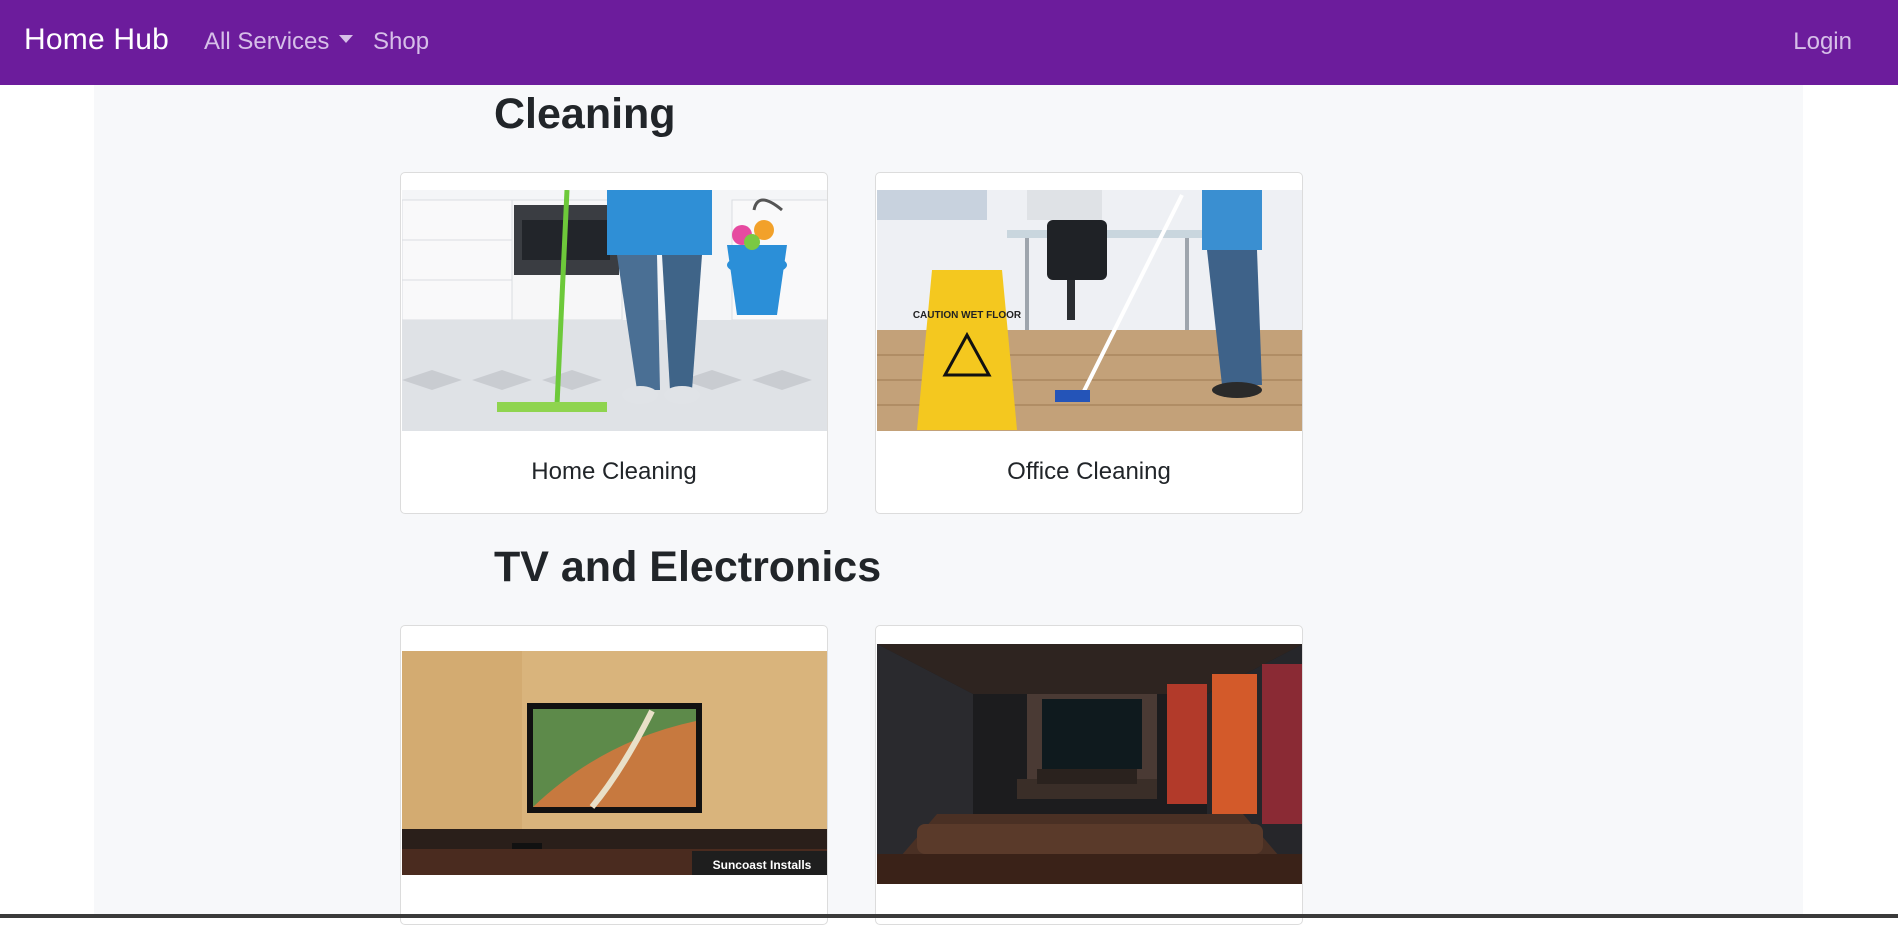 This screenshot has width=1898, height=925. I want to click on service-card-home-theater, so click(1089, 775).